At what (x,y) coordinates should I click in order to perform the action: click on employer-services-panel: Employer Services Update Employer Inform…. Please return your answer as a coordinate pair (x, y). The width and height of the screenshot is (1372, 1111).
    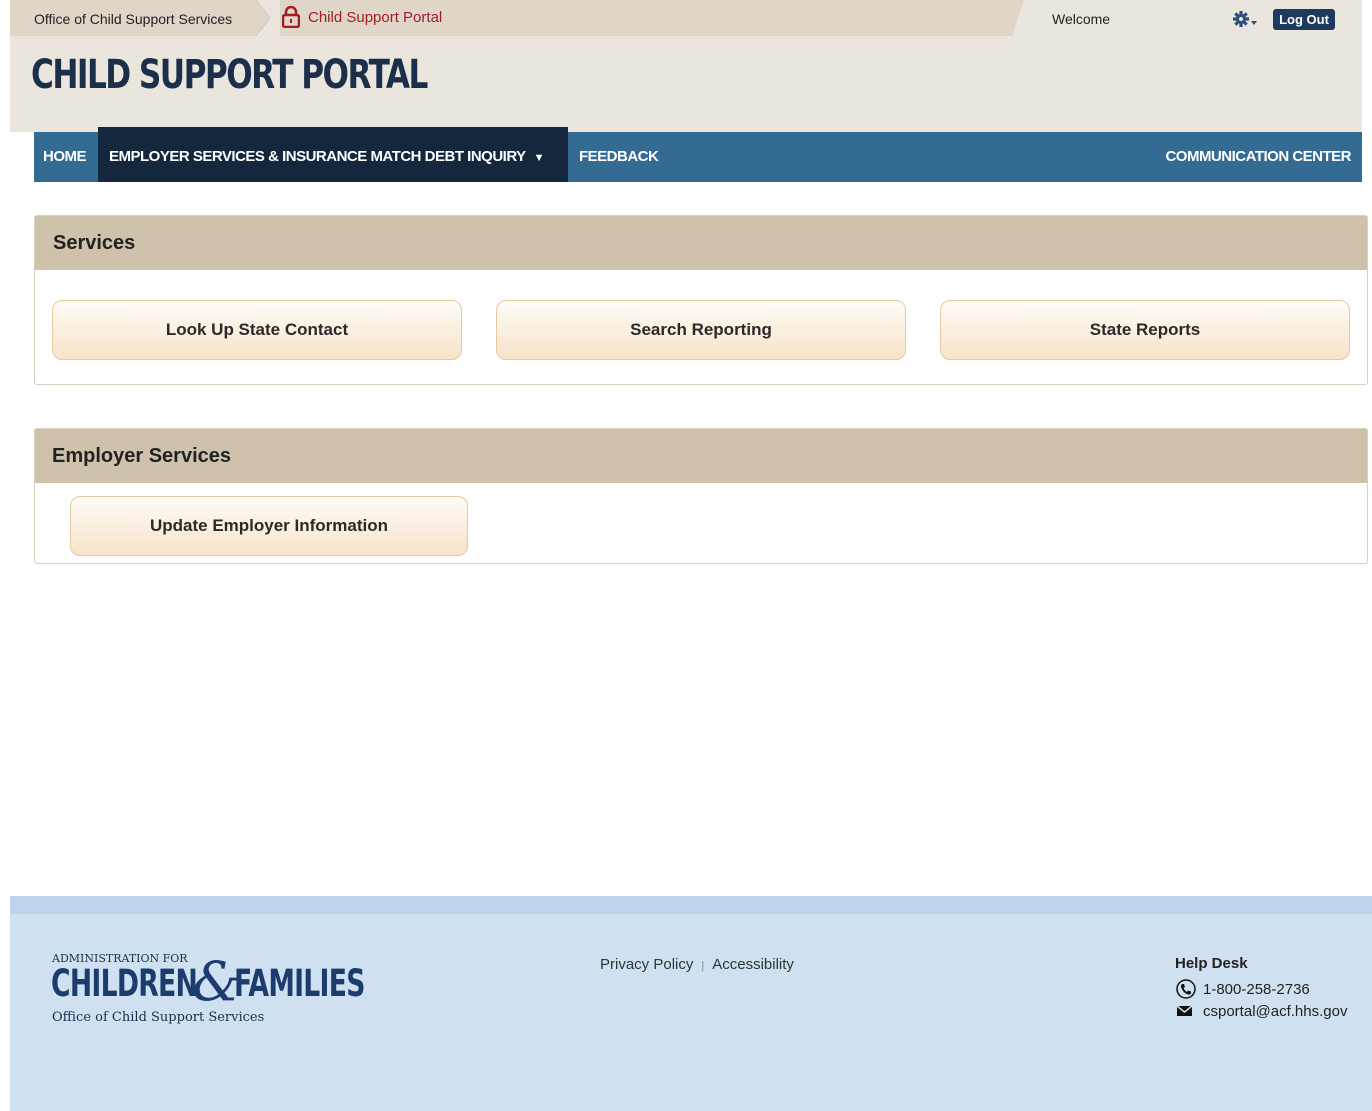
    Looking at the image, I should click on (701, 496).